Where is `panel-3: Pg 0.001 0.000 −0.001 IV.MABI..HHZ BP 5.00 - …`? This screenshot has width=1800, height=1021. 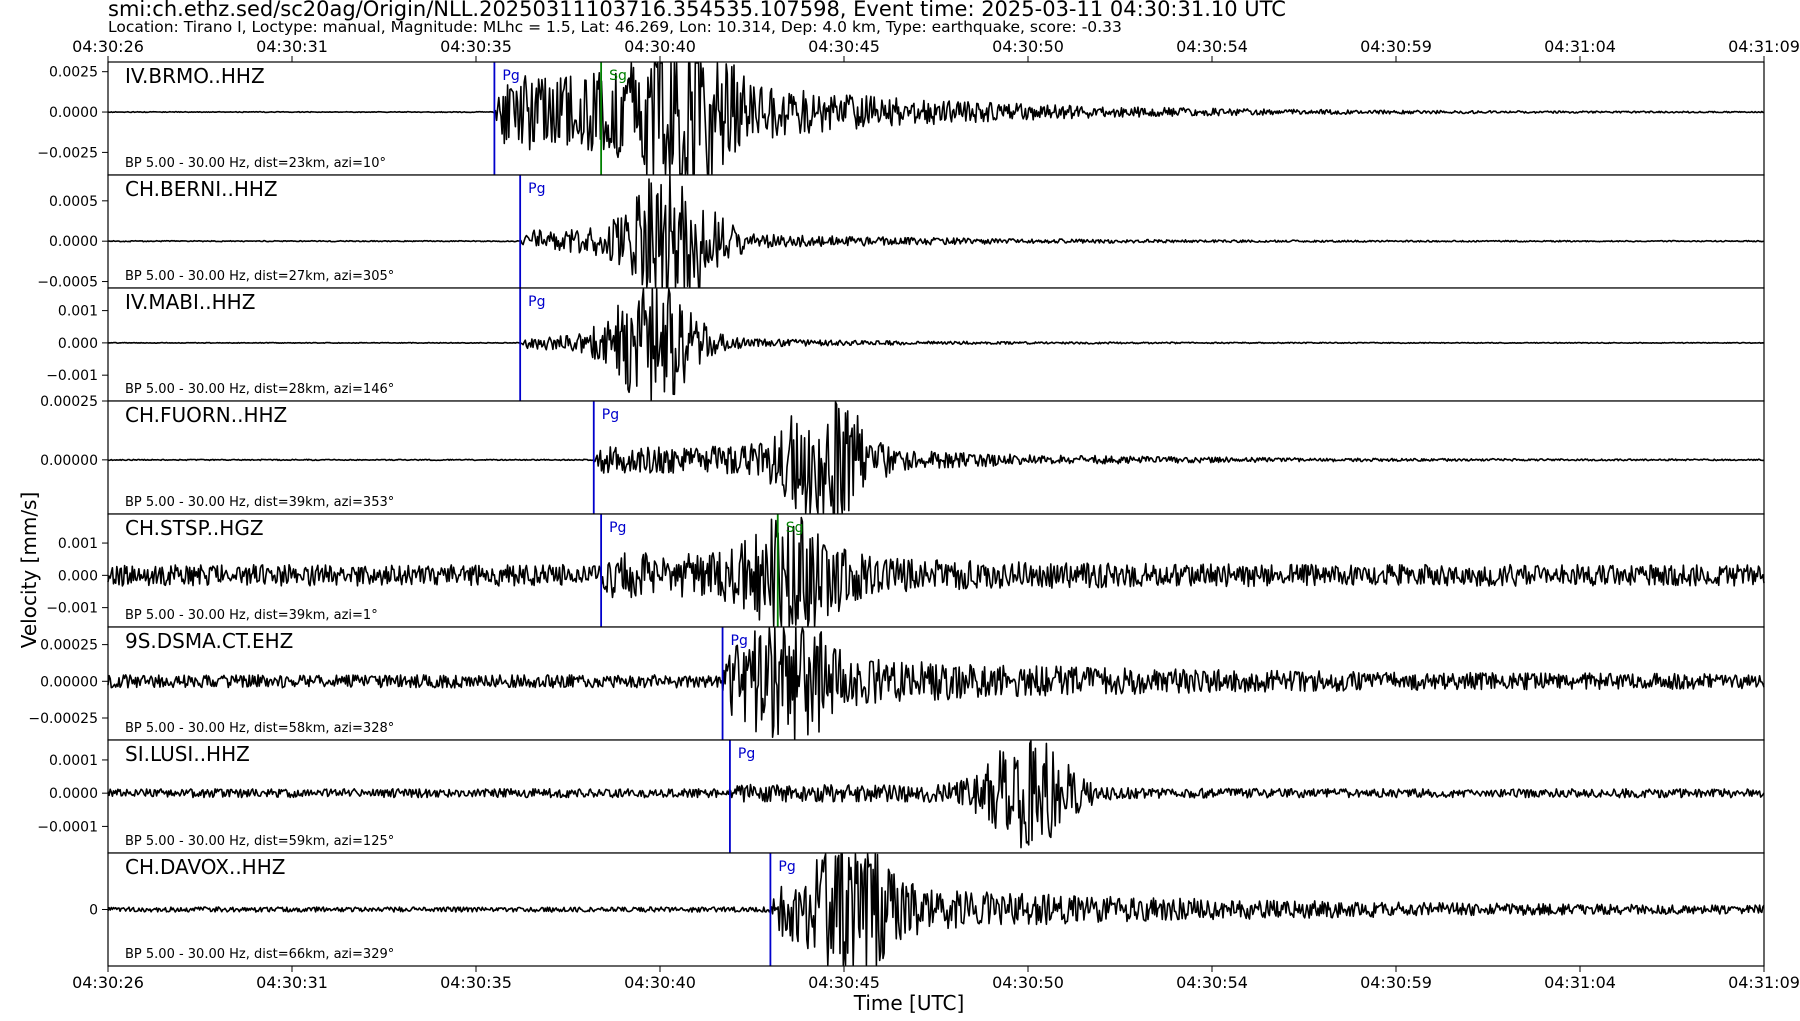 panel-3: Pg 0.001 0.000 −0.001 IV.MABI..HHZ BP 5.00 - … is located at coordinates (905, 344).